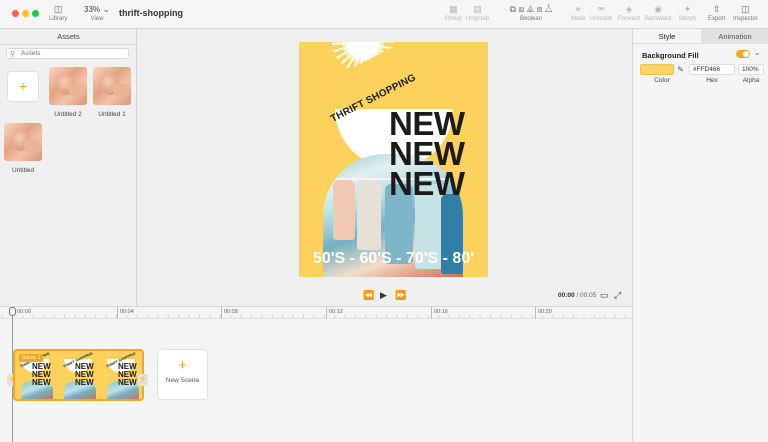  Describe the element at coordinates (745, 9) in the screenshot. I see `inspector-panel-icon: ◫` at that location.